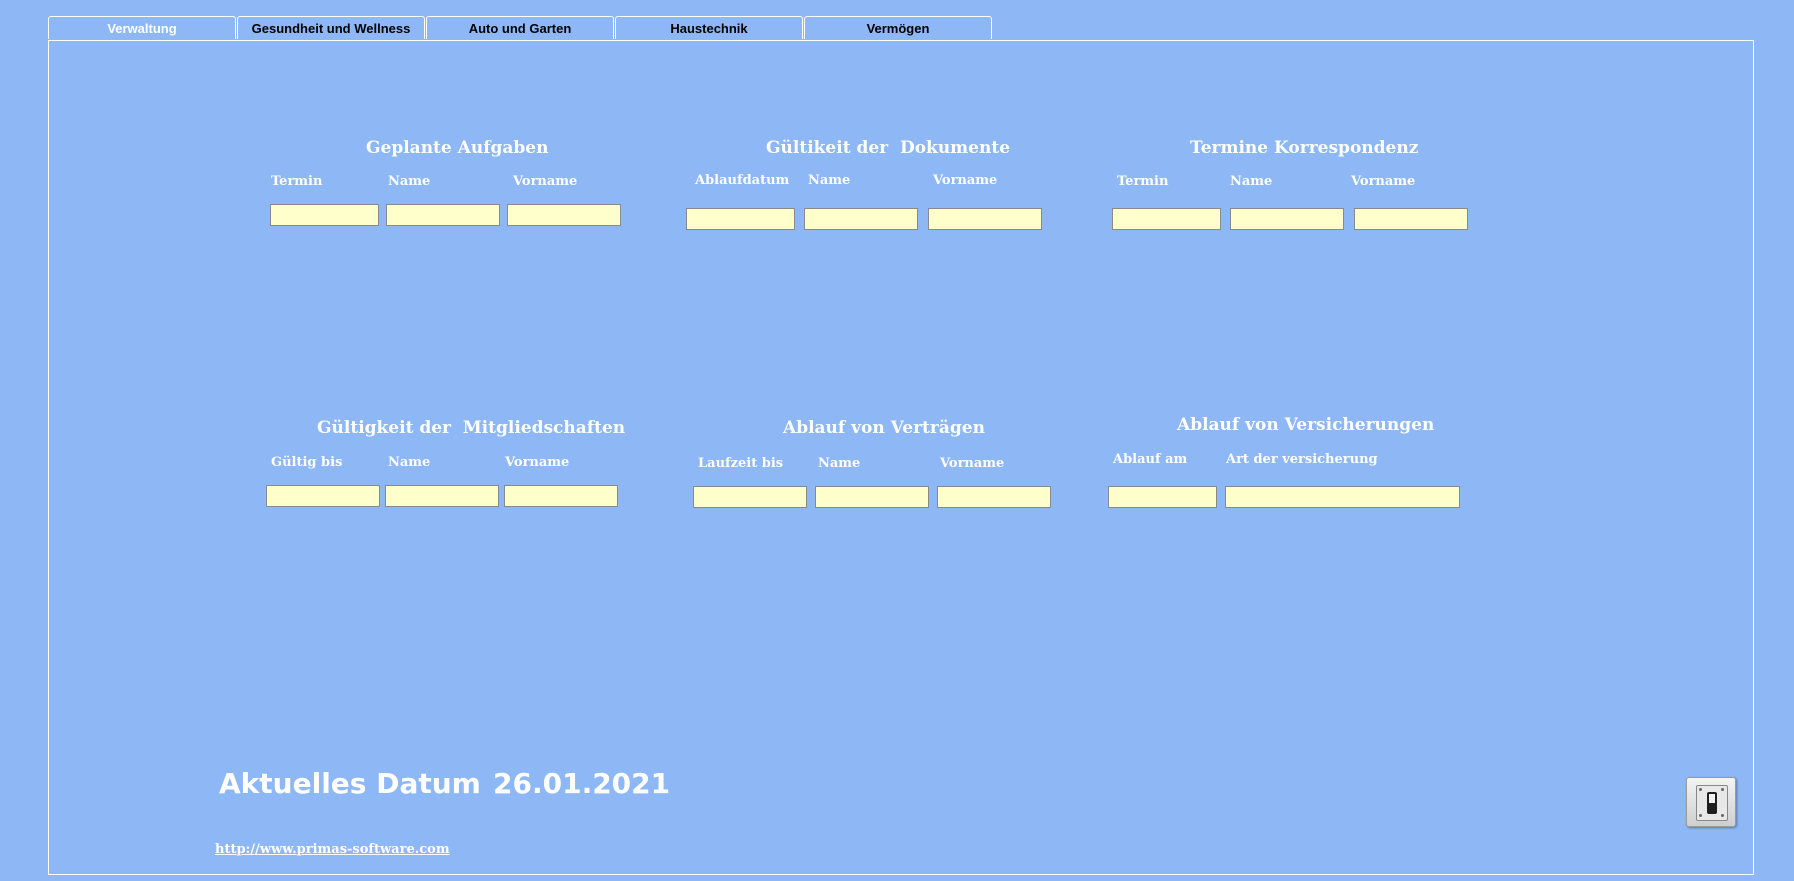  Describe the element at coordinates (323, 496) in the screenshot. I see `mitgliedschaften-gueltig-bis-field` at that location.